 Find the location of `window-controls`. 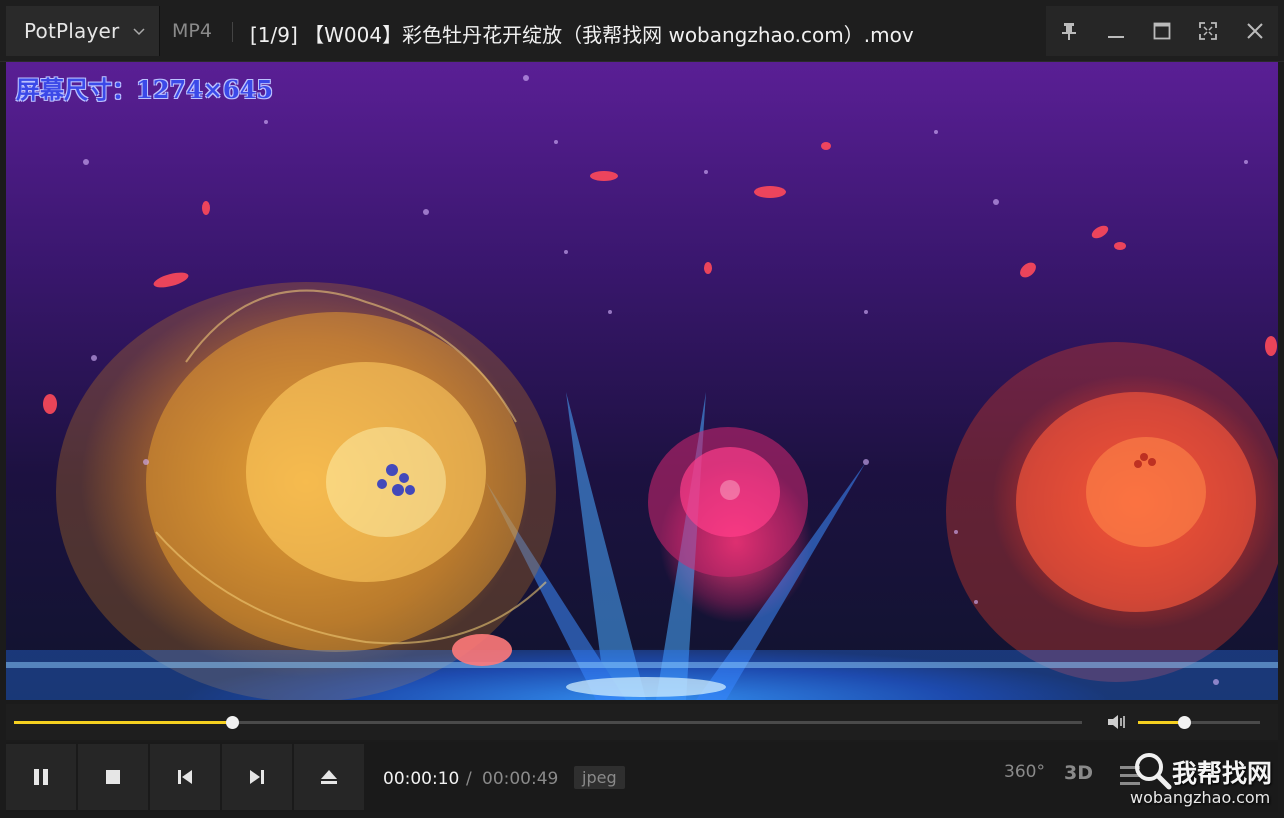

window-controls is located at coordinates (1162, 31).